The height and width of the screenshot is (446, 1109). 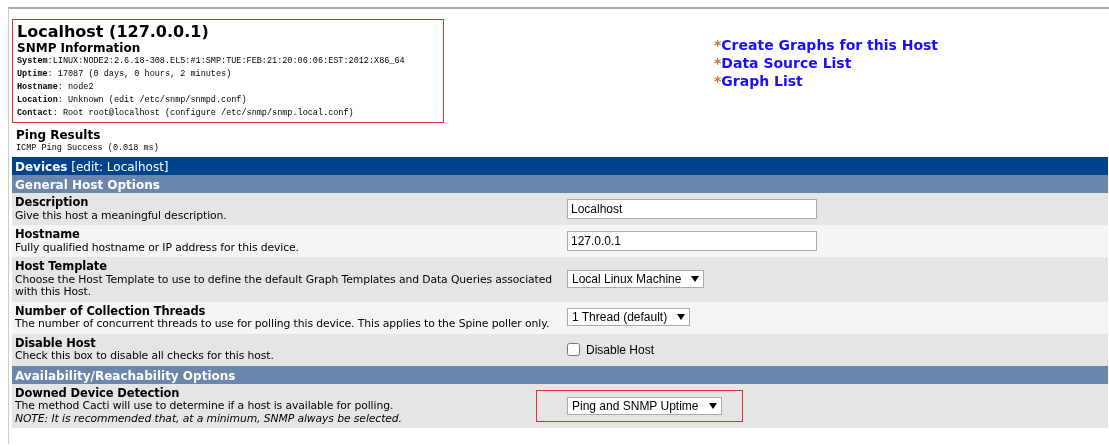 I want to click on checkbox, so click(x=573, y=349).